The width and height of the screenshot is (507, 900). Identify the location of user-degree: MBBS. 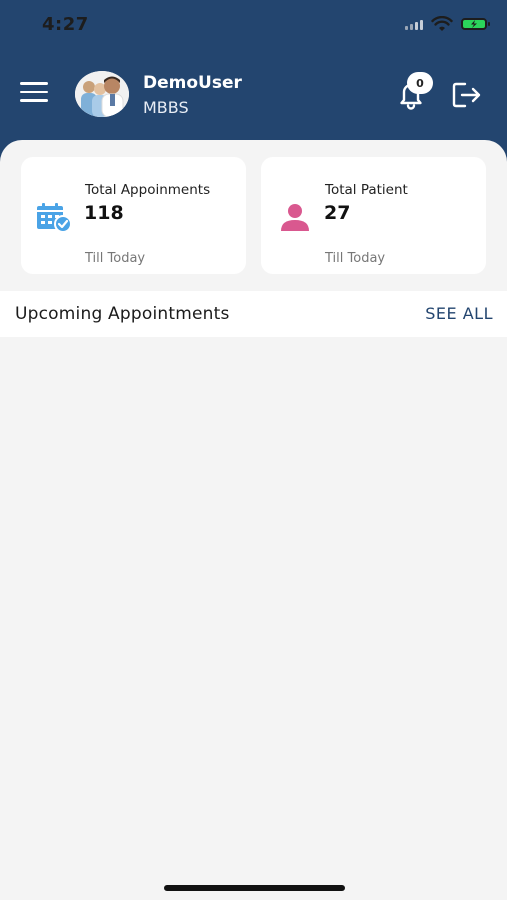
(166, 107).